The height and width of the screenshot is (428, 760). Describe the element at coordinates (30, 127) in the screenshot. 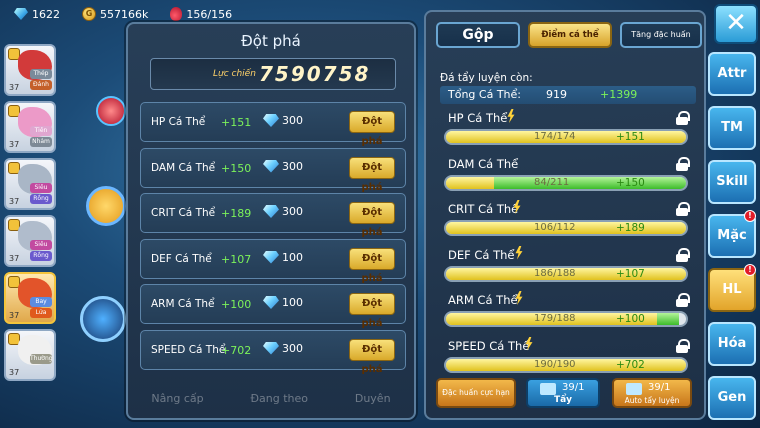

I see `team-slot: Tiên Nhảm 37` at that location.